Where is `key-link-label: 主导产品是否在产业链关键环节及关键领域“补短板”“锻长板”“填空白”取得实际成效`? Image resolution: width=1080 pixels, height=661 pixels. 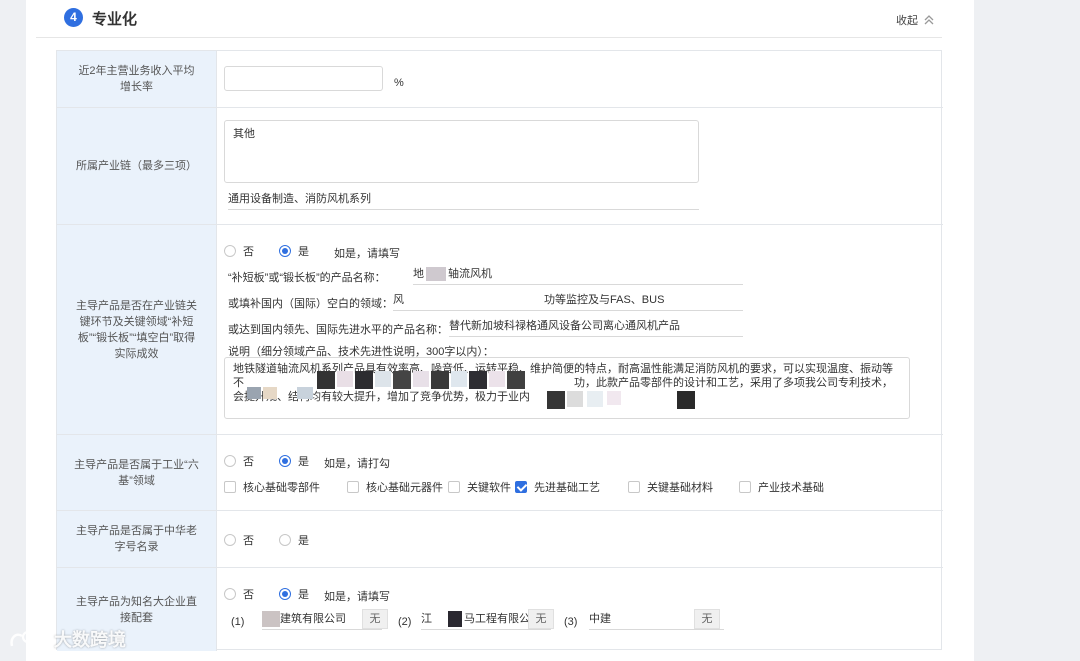
key-link-label: 主导产品是否在产业链关键环节及关键领域“补短板”“锻长板”“填空白”取得实际成效 is located at coordinates (137, 329).